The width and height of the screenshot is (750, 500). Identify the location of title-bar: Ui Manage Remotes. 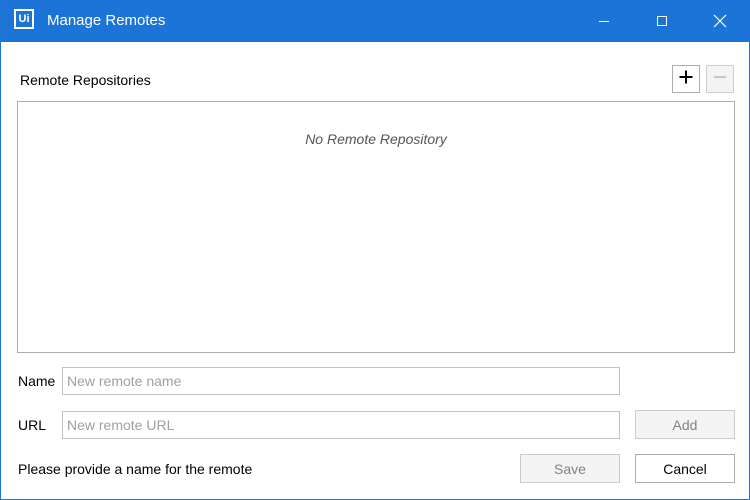
(375, 21).